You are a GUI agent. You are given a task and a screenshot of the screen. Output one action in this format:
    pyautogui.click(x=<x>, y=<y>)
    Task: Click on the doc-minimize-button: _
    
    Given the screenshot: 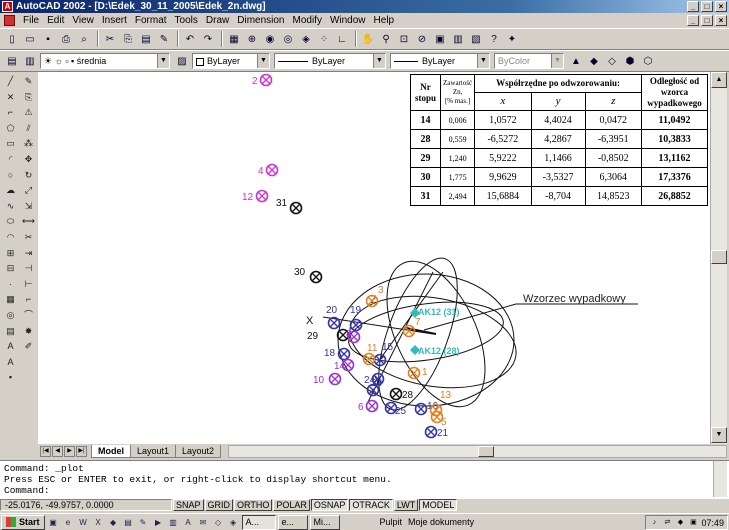 What is the action you would take?
    pyautogui.click(x=693, y=20)
    